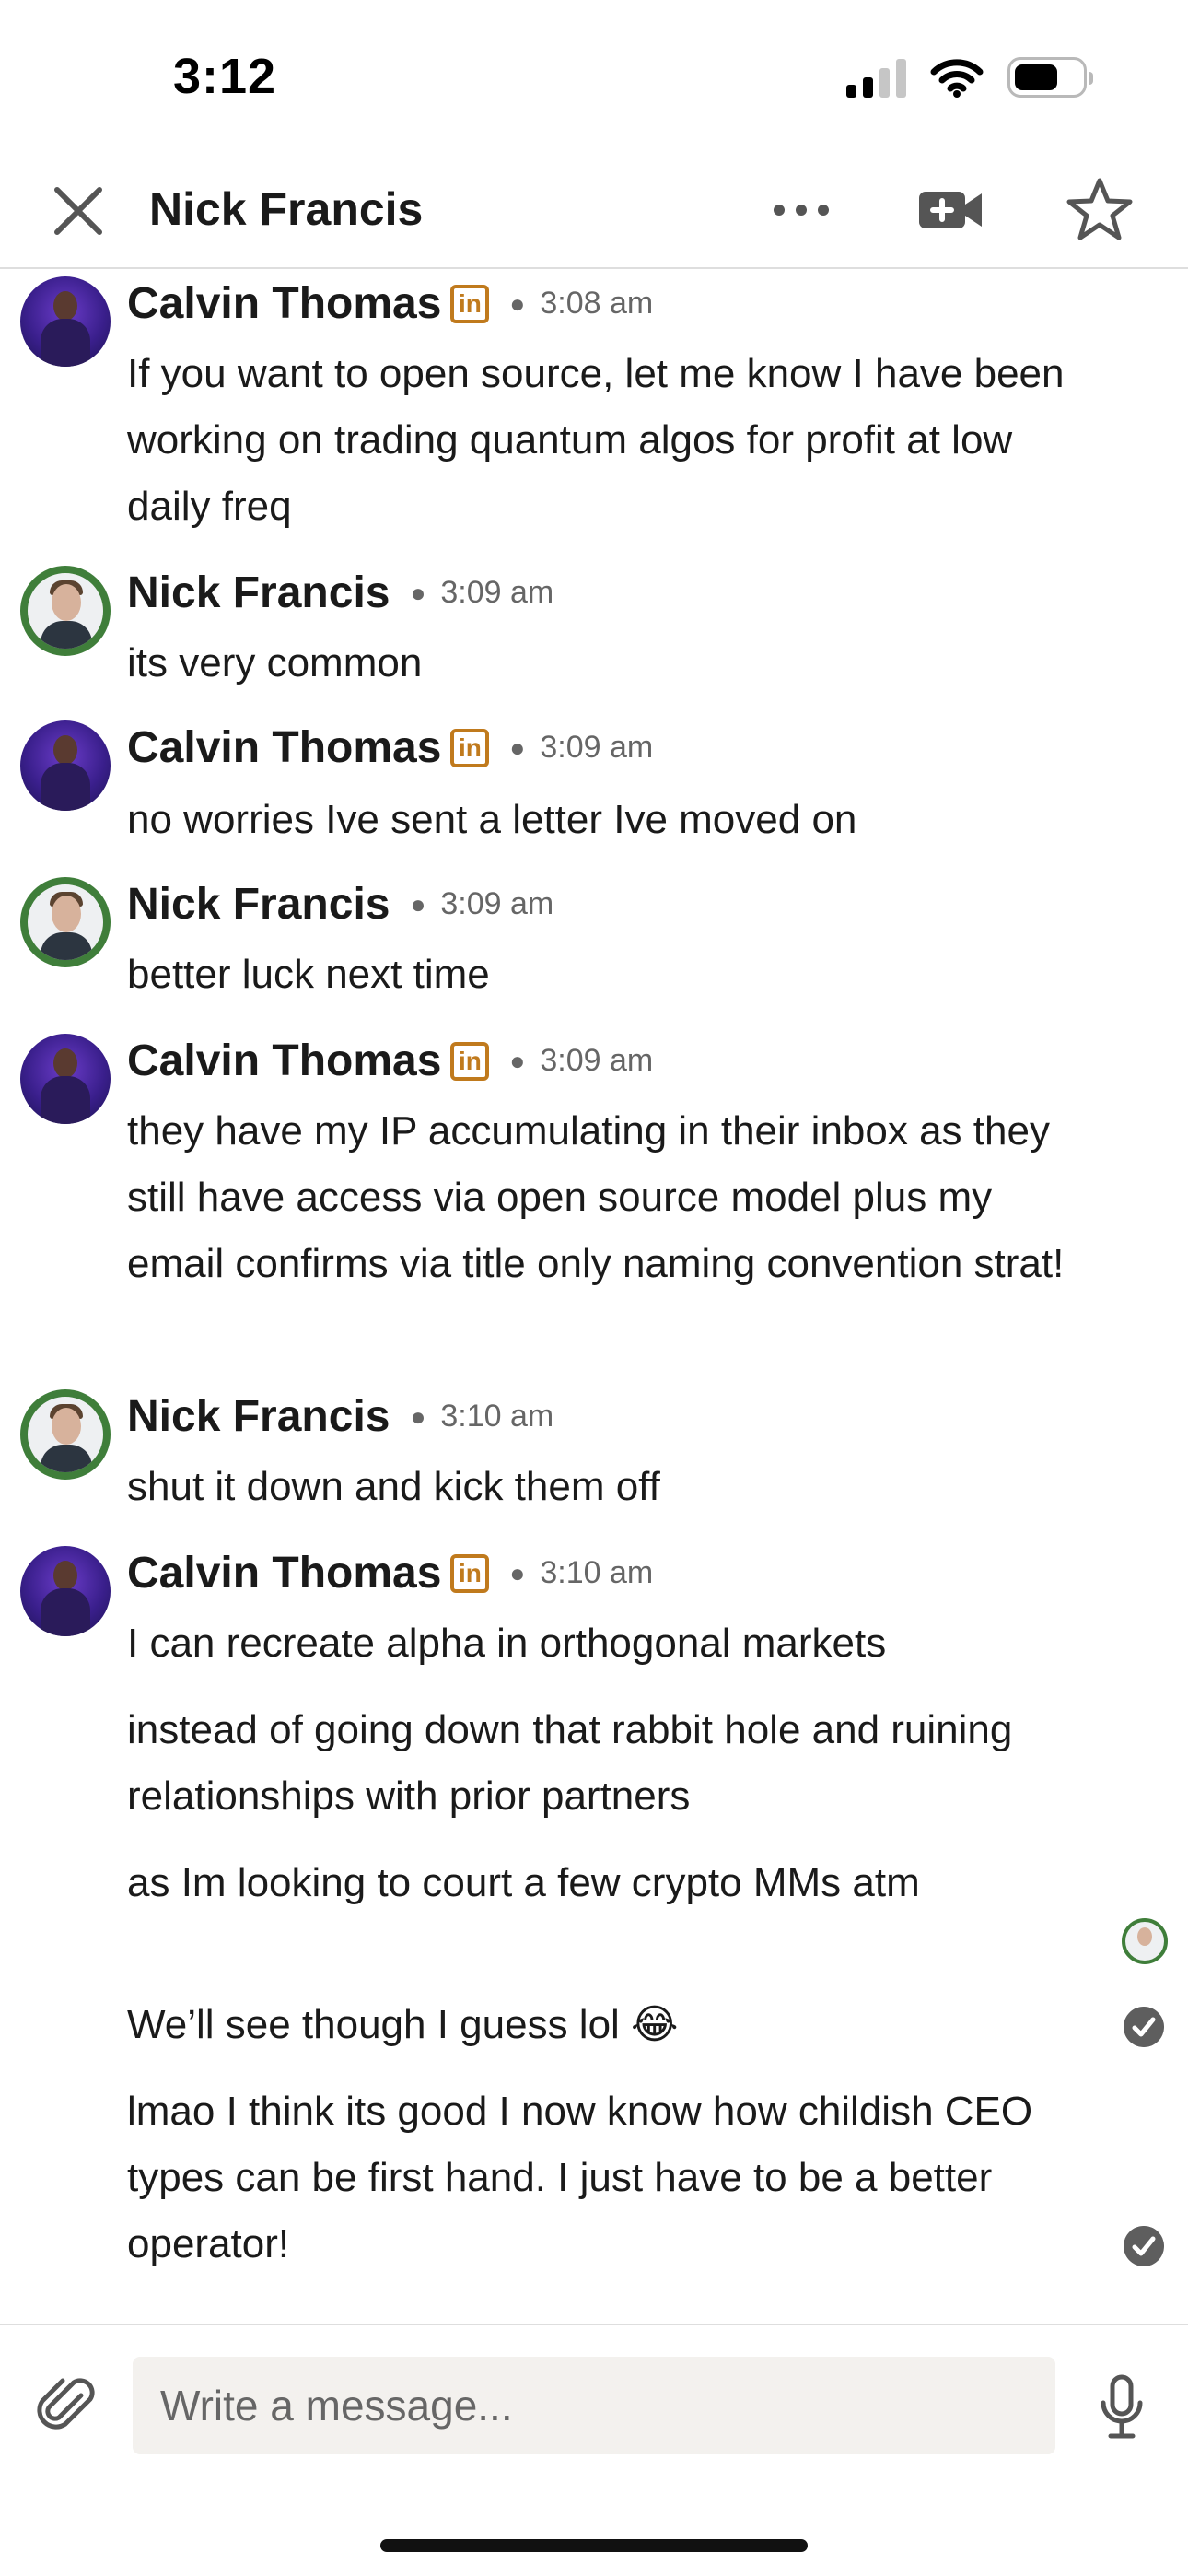 This screenshot has width=1188, height=2576. I want to click on close-icon, so click(78, 211).